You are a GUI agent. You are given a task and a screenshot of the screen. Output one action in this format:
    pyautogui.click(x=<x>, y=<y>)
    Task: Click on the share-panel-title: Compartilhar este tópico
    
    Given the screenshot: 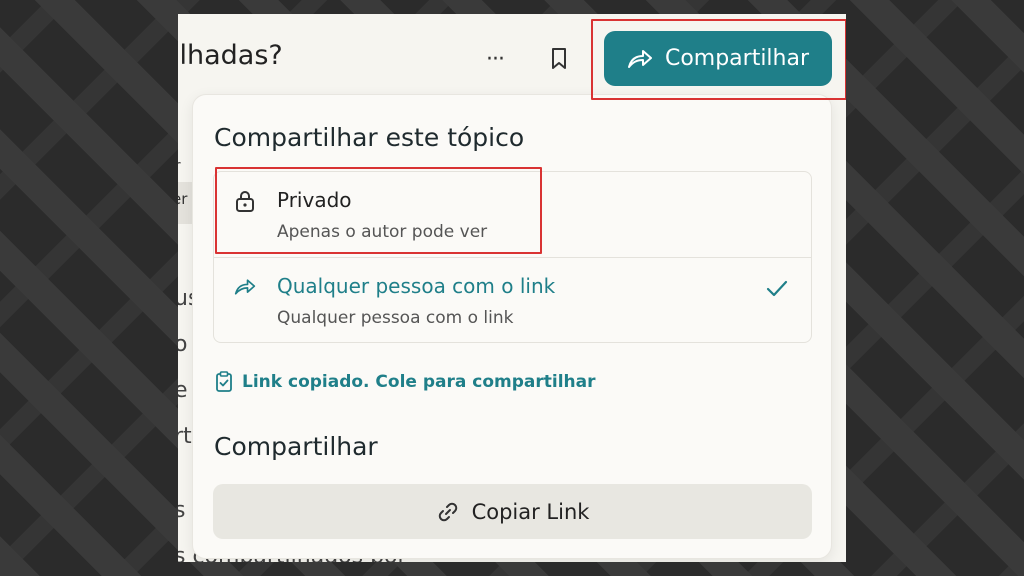 What is the action you would take?
    pyautogui.click(x=369, y=137)
    